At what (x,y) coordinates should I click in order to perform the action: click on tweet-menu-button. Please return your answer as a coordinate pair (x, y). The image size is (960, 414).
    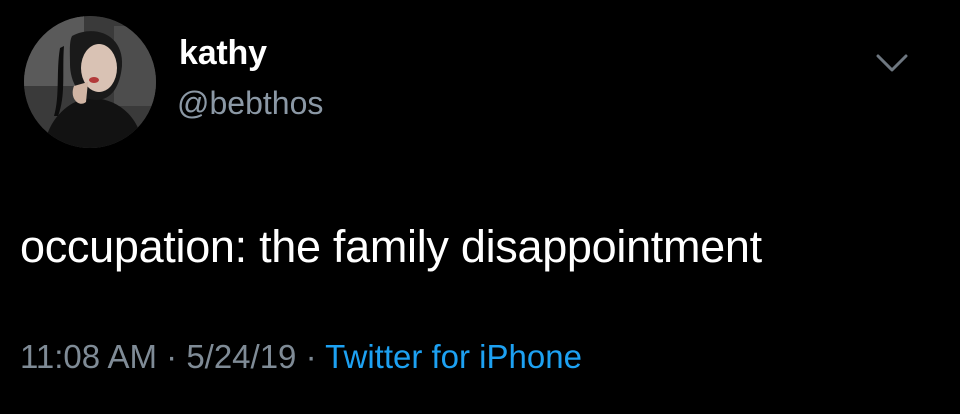
    Looking at the image, I should click on (892, 64).